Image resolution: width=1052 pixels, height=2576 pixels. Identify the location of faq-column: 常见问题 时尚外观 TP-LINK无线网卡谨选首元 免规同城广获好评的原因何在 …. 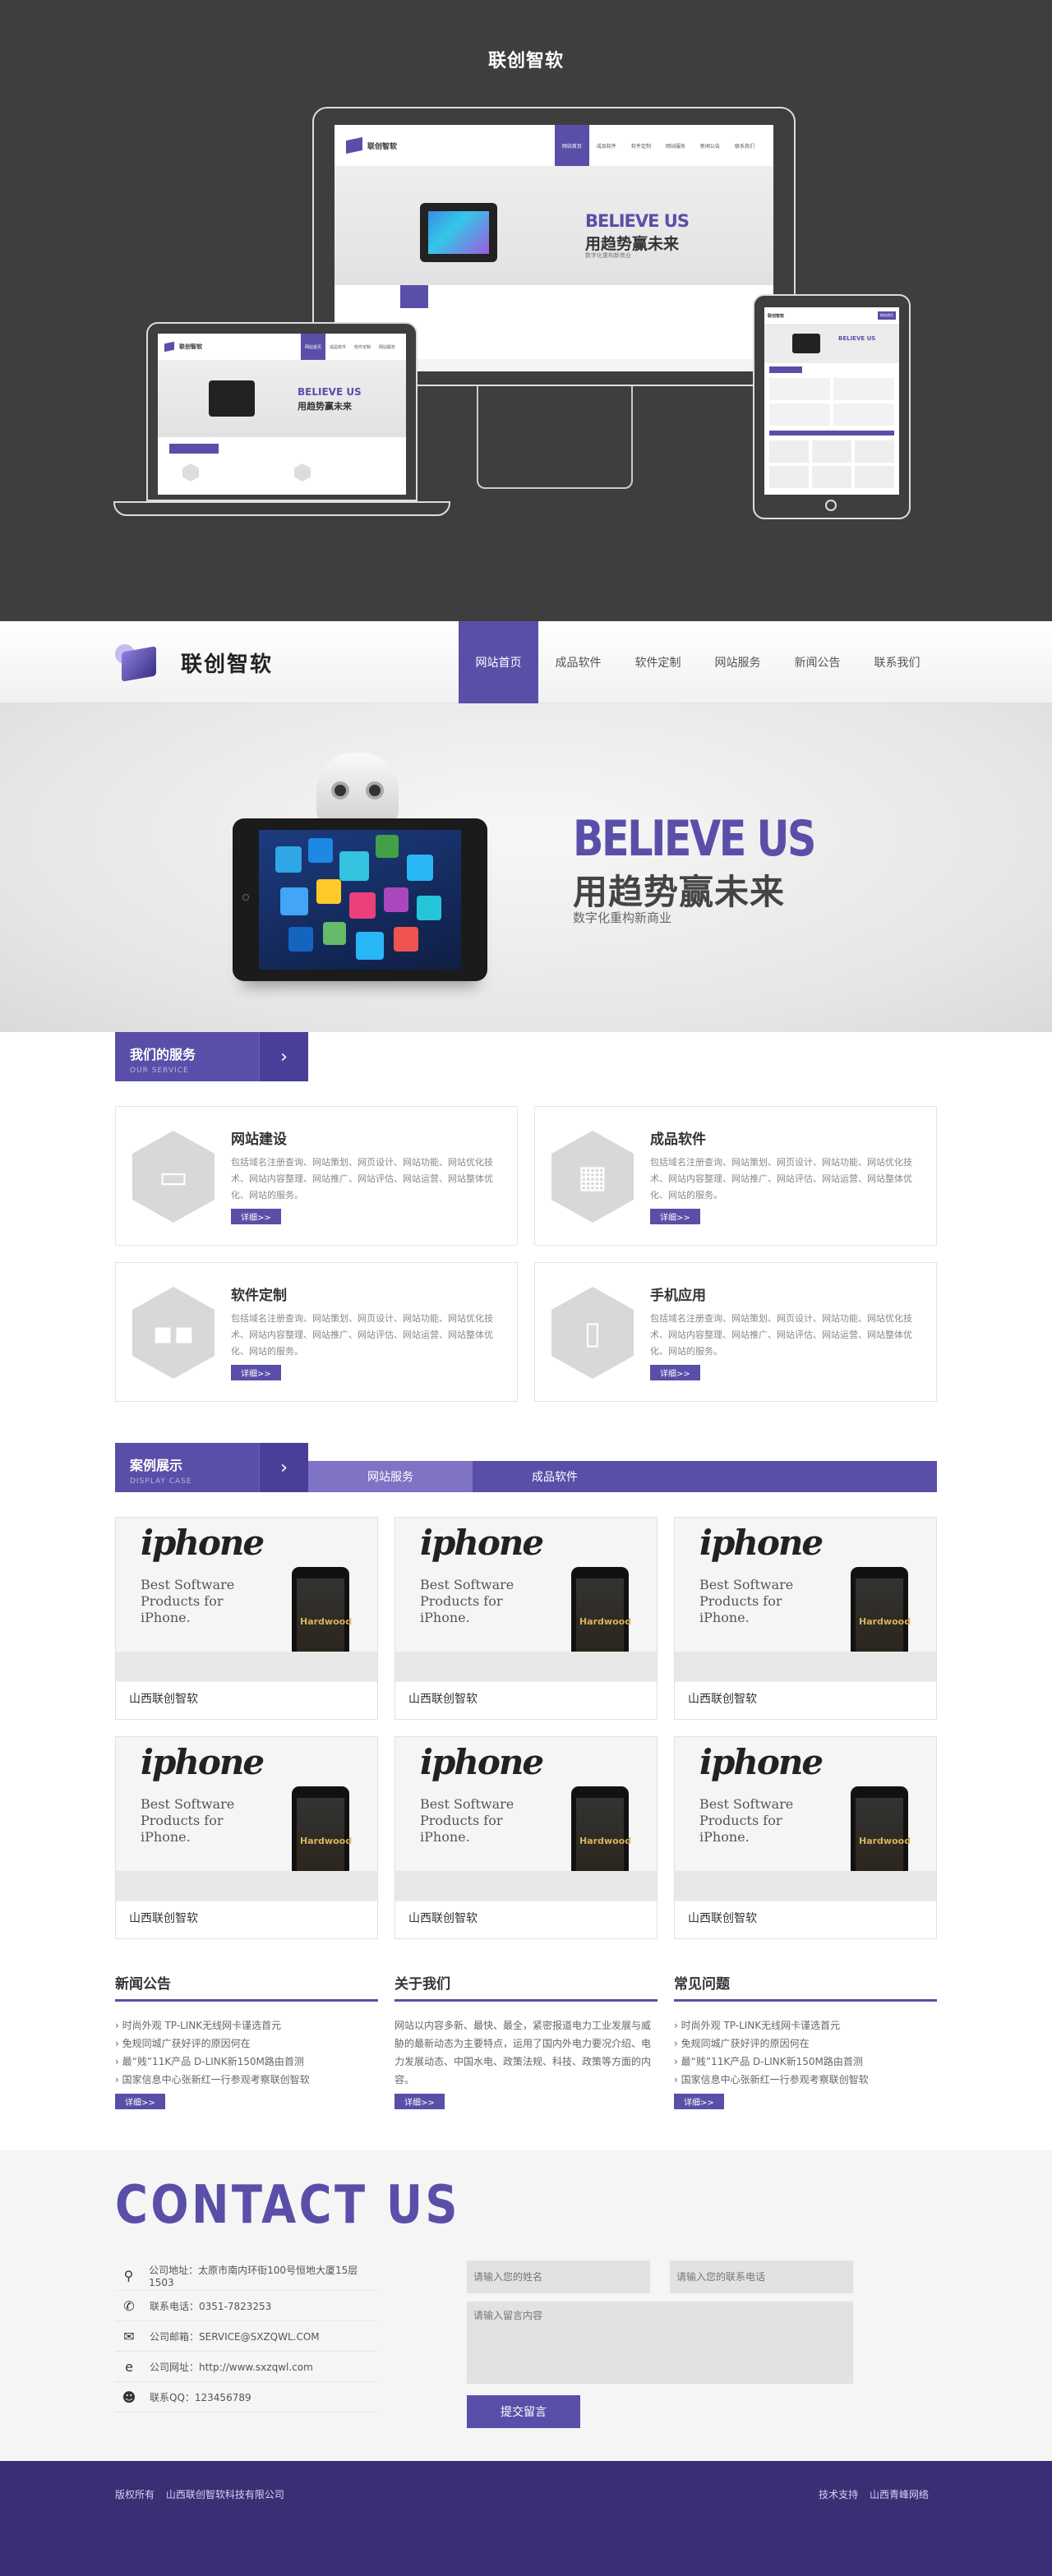
(805, 2040).